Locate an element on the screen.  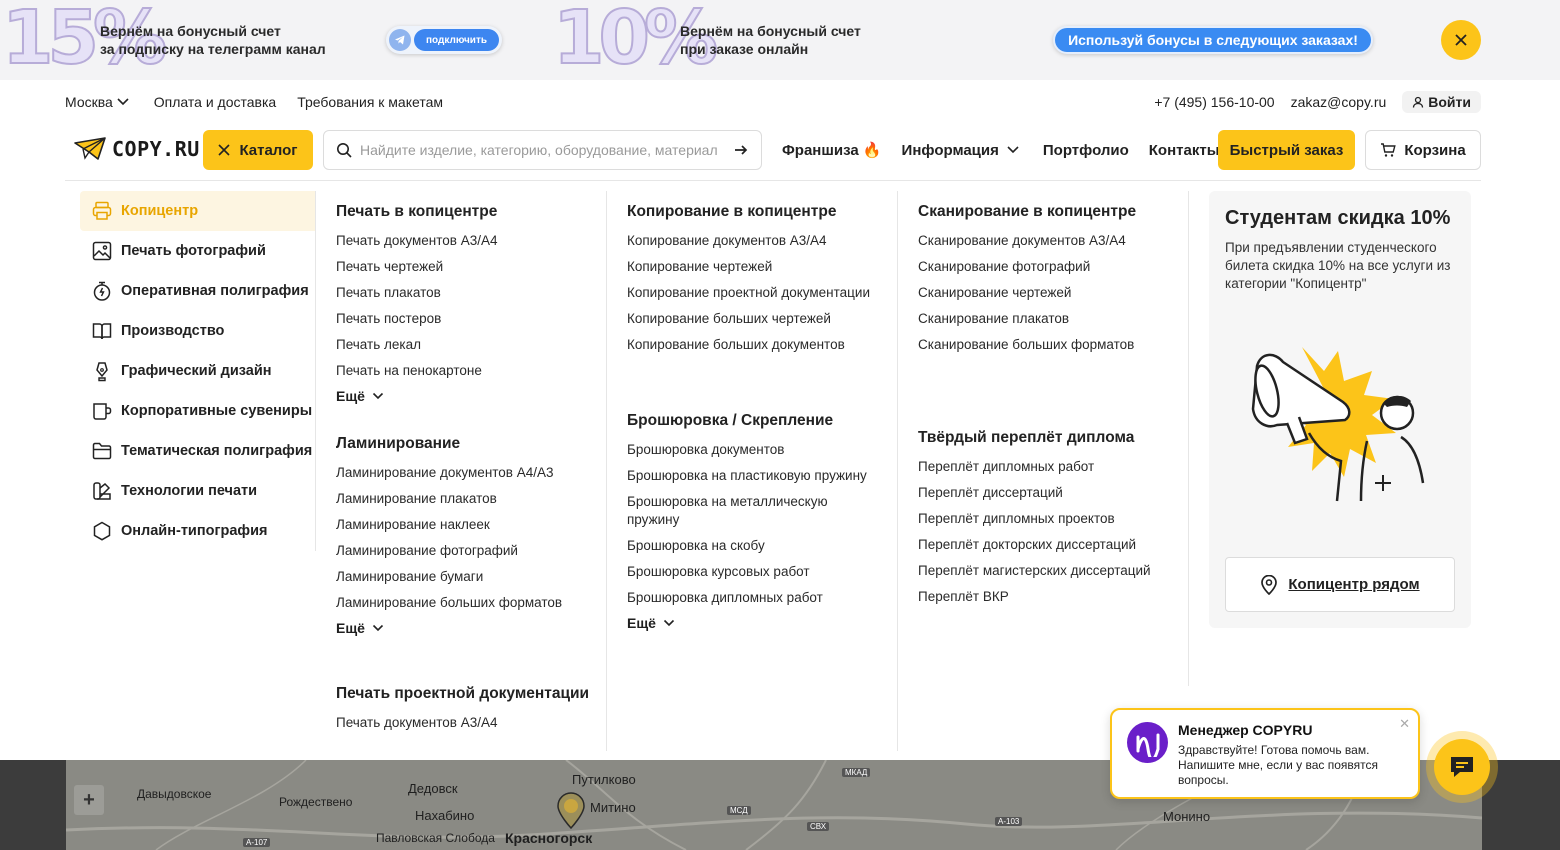
promo-close-button is located at coordinates (1461, 40).